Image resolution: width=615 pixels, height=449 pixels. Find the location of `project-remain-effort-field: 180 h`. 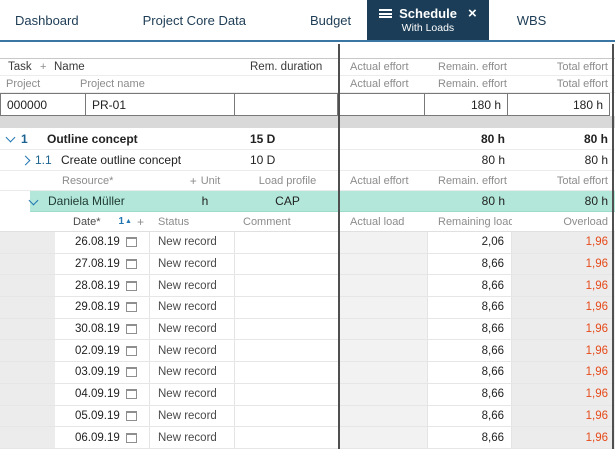

project-remain-effort-field: 180 h is located at coordinates (466, 104).